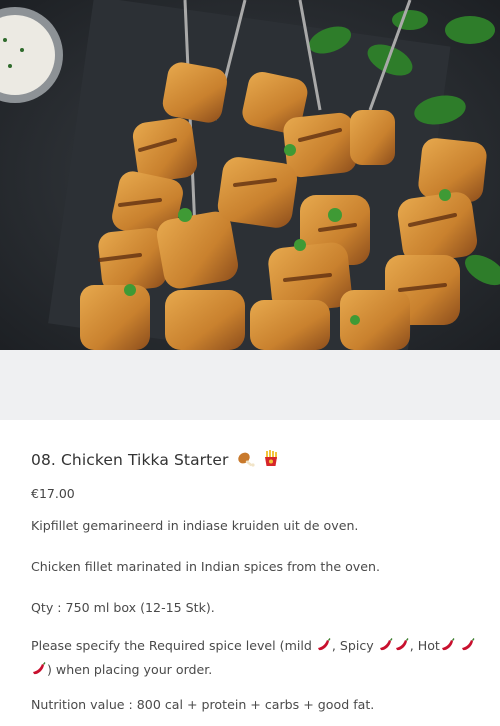  I want to click on spice-note-hot: , Hot, so click(424, 645).